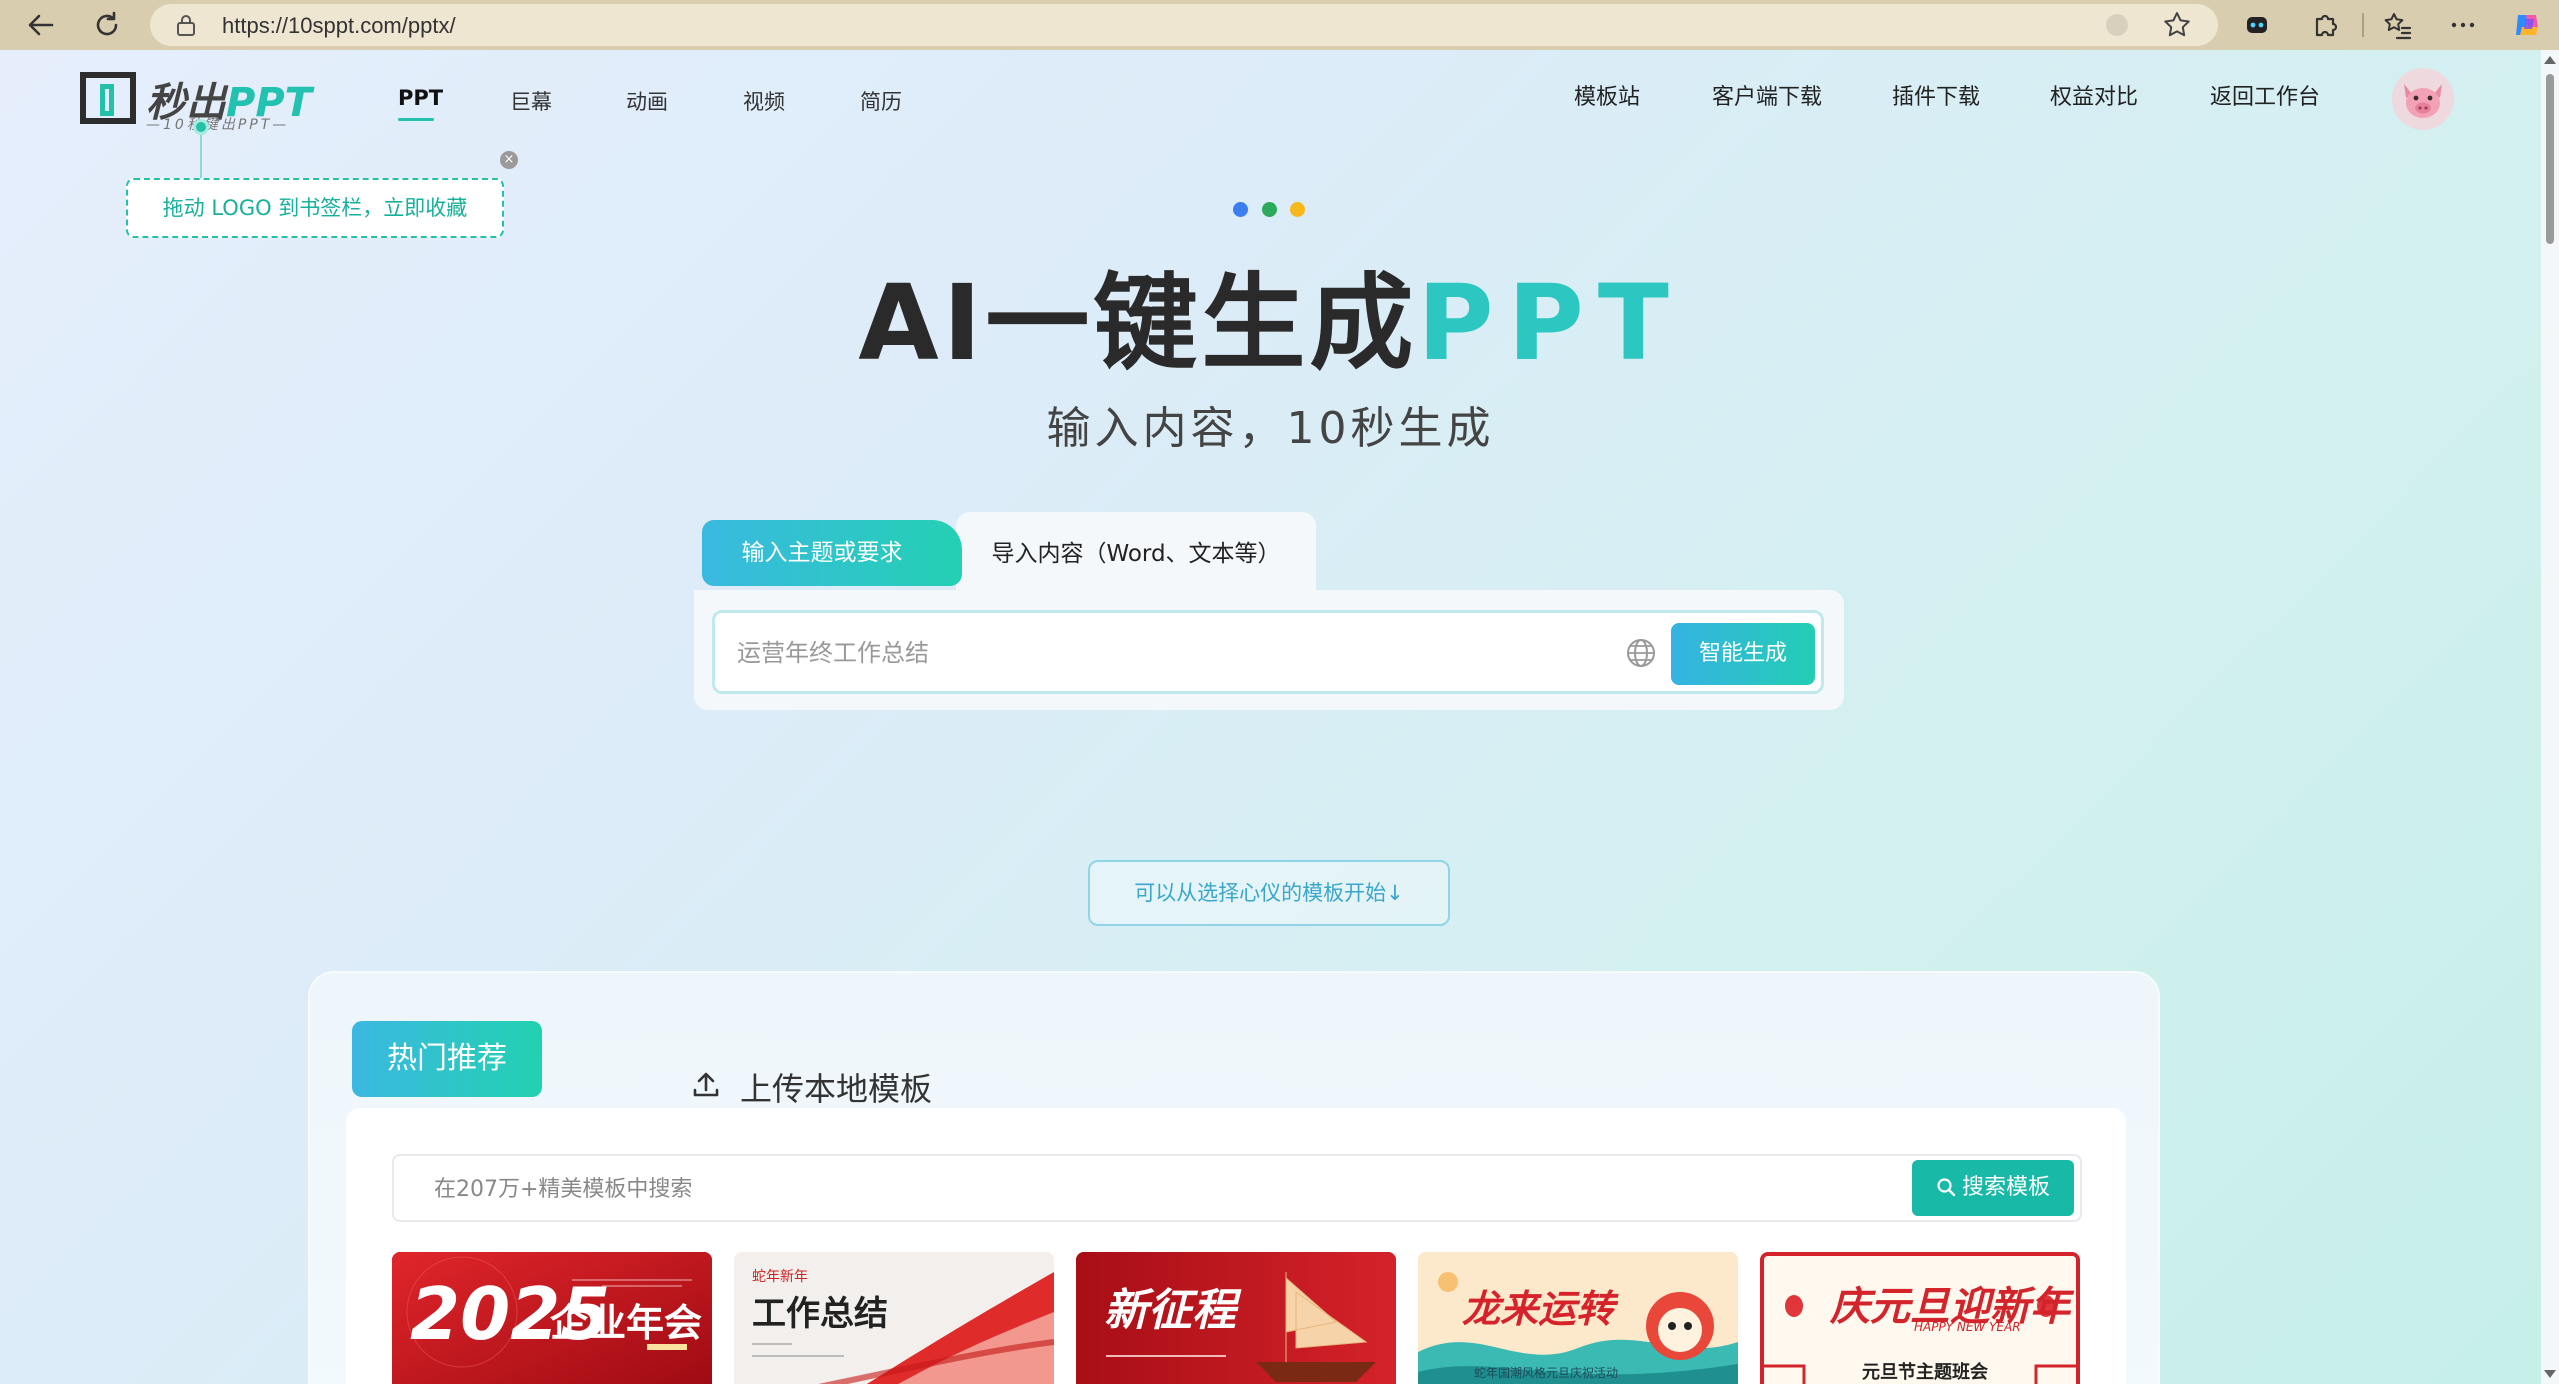 This screenshot has width=2559, height=1384. I want to click on dot-yellow, so click(1297, 209).